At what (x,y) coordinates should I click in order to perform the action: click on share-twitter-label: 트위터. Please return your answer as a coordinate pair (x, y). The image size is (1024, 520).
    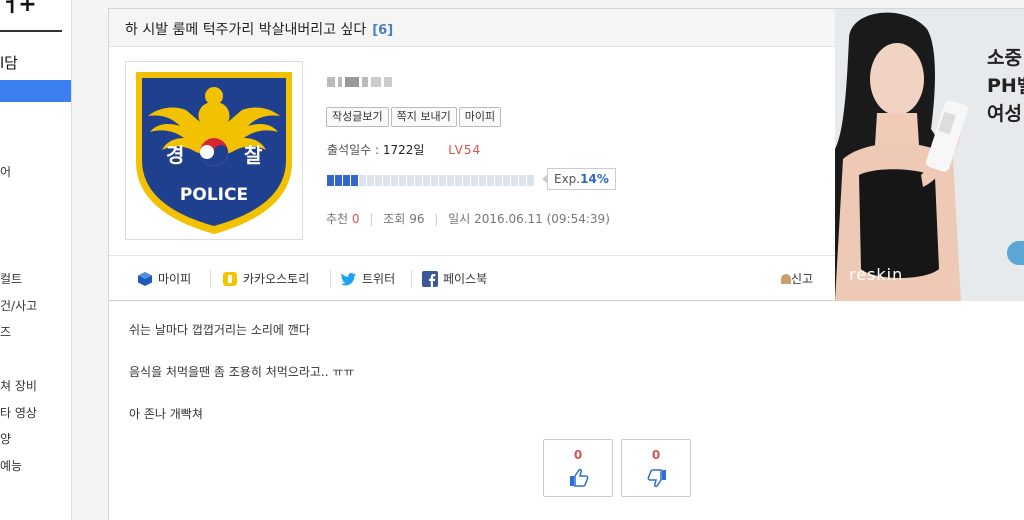
    Looking at the image, I should click on (379, 279).